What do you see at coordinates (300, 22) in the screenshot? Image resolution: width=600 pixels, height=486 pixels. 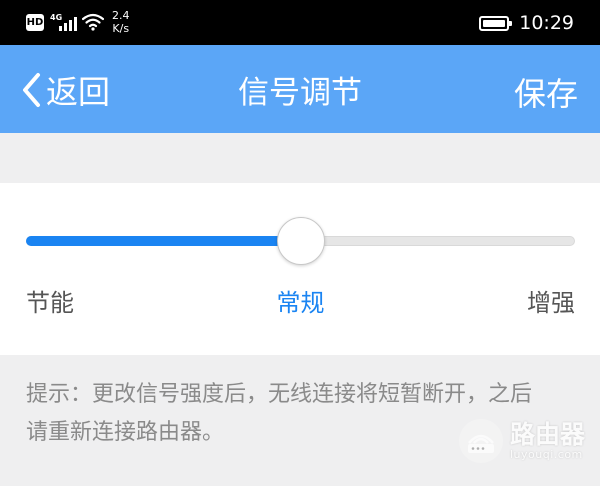 I see `status-bar: HD 4G 2.4 K/s 10:29` at bounding box center [300, 22].